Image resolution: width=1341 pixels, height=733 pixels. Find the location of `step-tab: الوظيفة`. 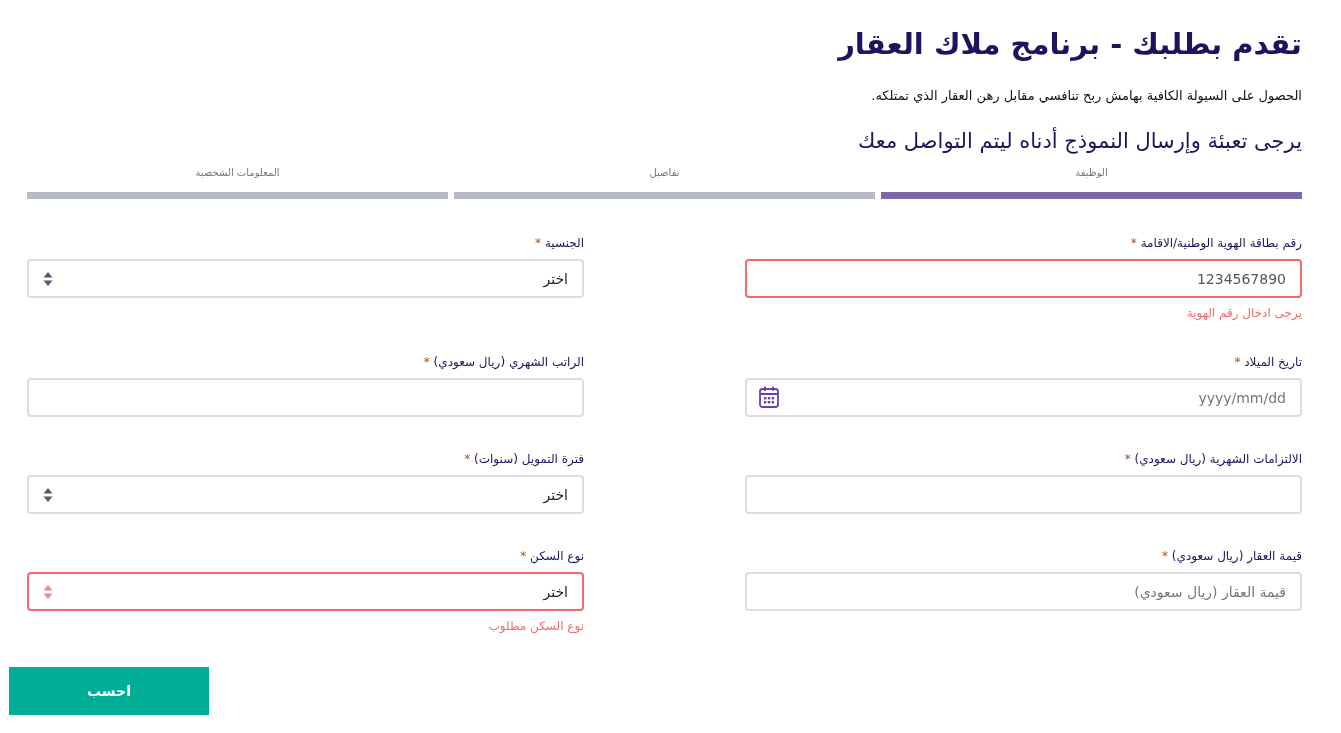

step-tab: الوظيفة is located at coordinates (1091, 180).